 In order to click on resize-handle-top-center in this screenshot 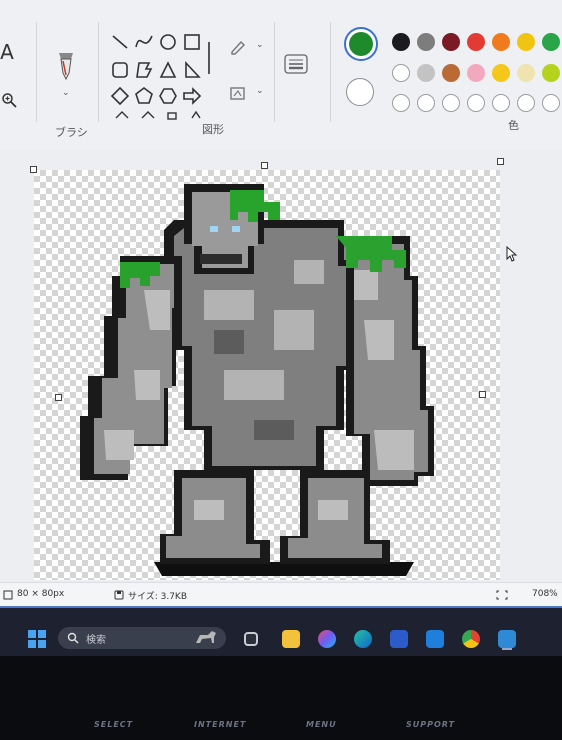, I will do `click(264, 165)`.